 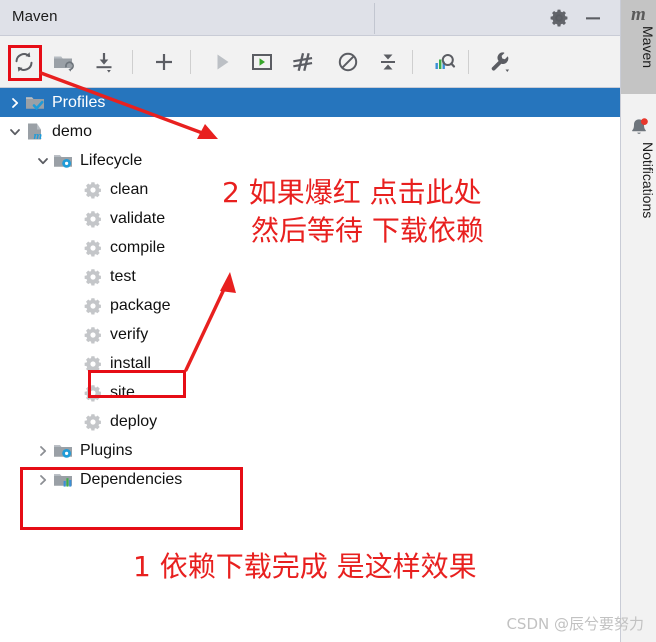 I want to click on profiles-folder-icon, so click(x=35, y=103).